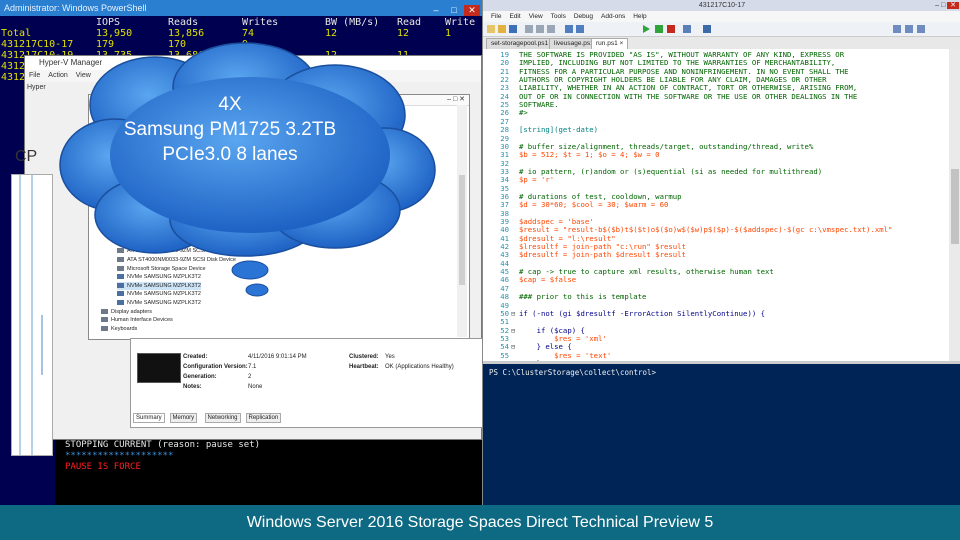 The width and height of the screenshot is (960, 540). Describe the element at coordinates (646, 29) in the screenshot. I see `run-script-icon` at that location.